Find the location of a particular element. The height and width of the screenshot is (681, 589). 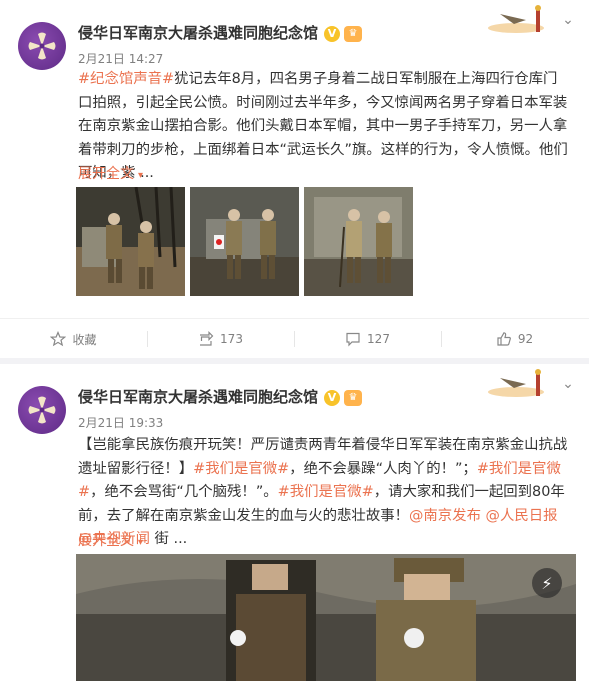

like-button: 92 is located at coordinates (514, 339).